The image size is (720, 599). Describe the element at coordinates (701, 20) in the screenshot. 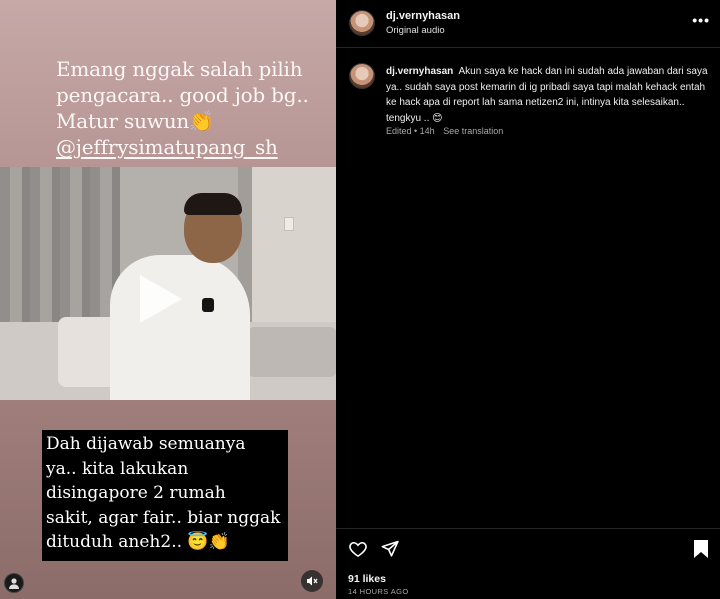

I see `more-horizontal-icon: •••` at that location.